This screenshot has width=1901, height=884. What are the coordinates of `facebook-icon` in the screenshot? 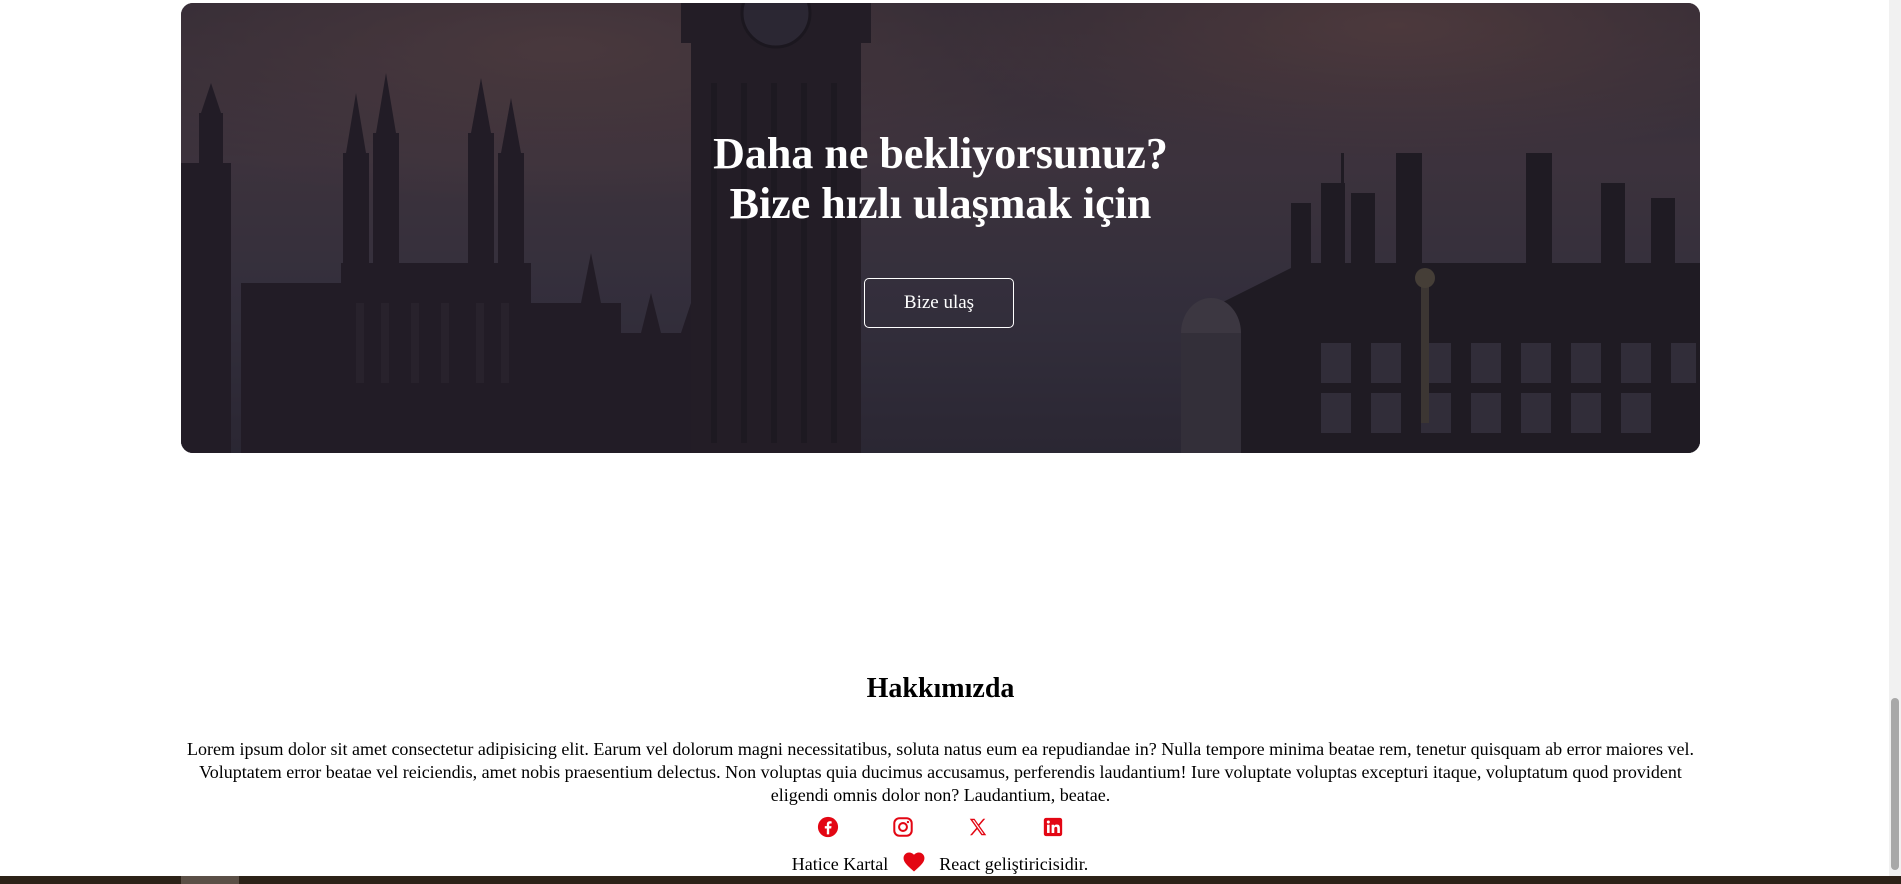 It's located at (828, 827).